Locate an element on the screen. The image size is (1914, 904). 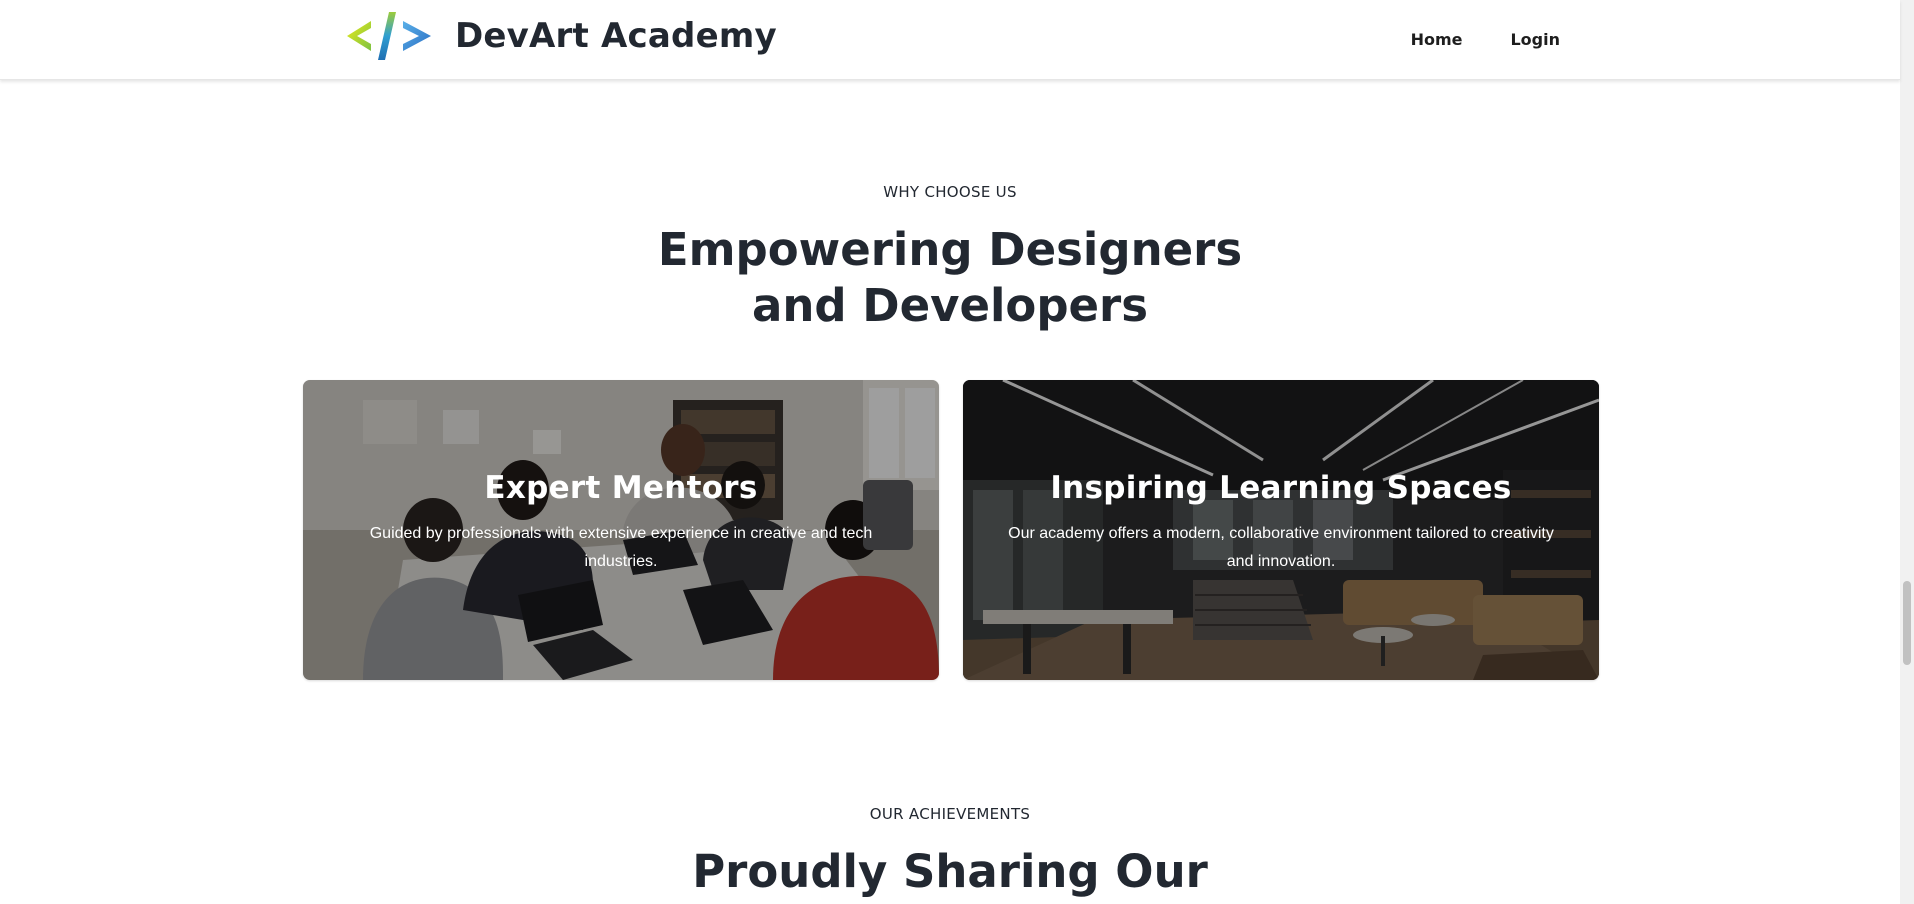
brand-name: DevArt Academy is located at coordinates (616, 36).